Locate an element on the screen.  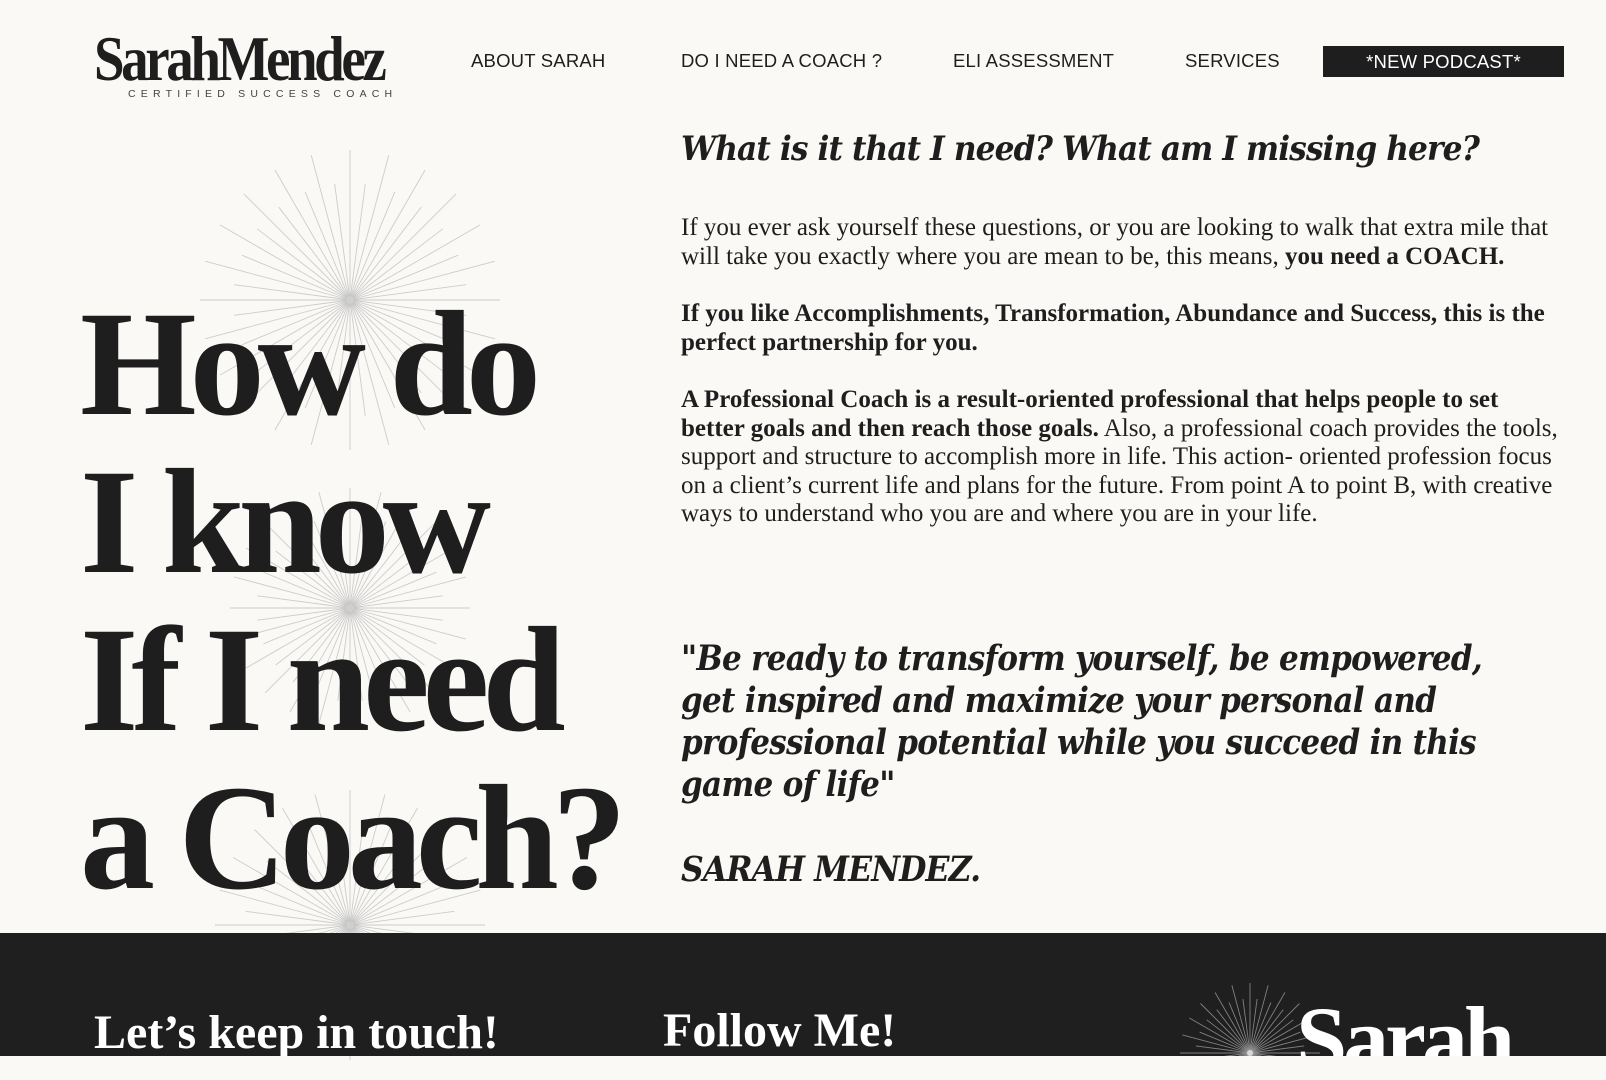
nav-about-sarah: ABOUT SARAH is located at coordinates (538, 61).